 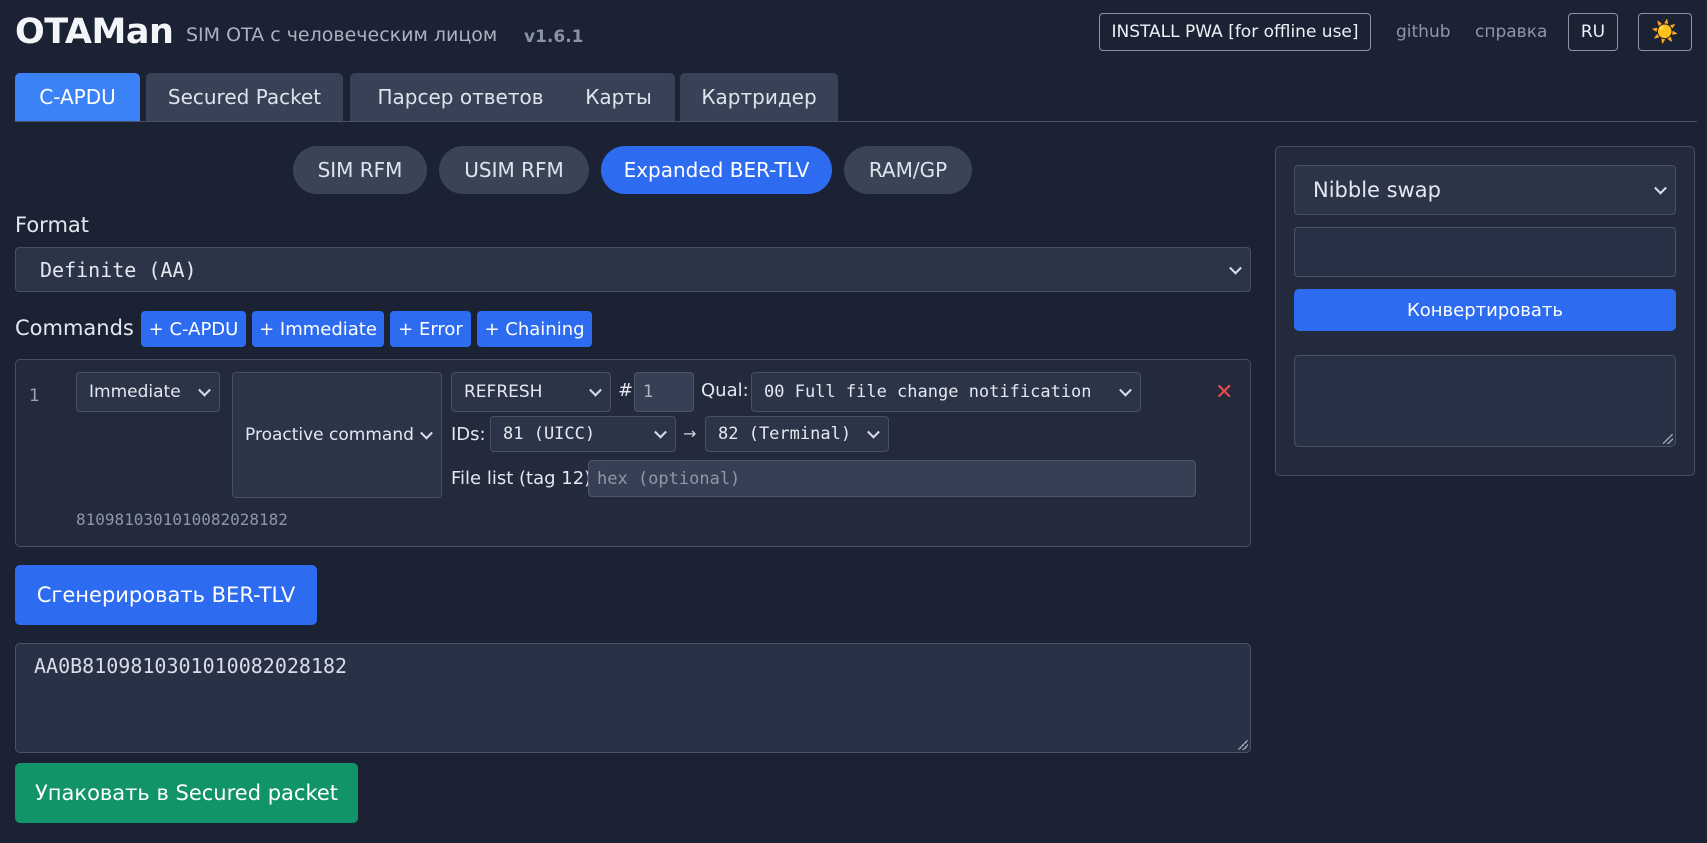 What do you see at coordinates (191, 666) in the screenshot?
I see `output-value: AA0B8109810301010082028182` at bounding box center [191, 666].